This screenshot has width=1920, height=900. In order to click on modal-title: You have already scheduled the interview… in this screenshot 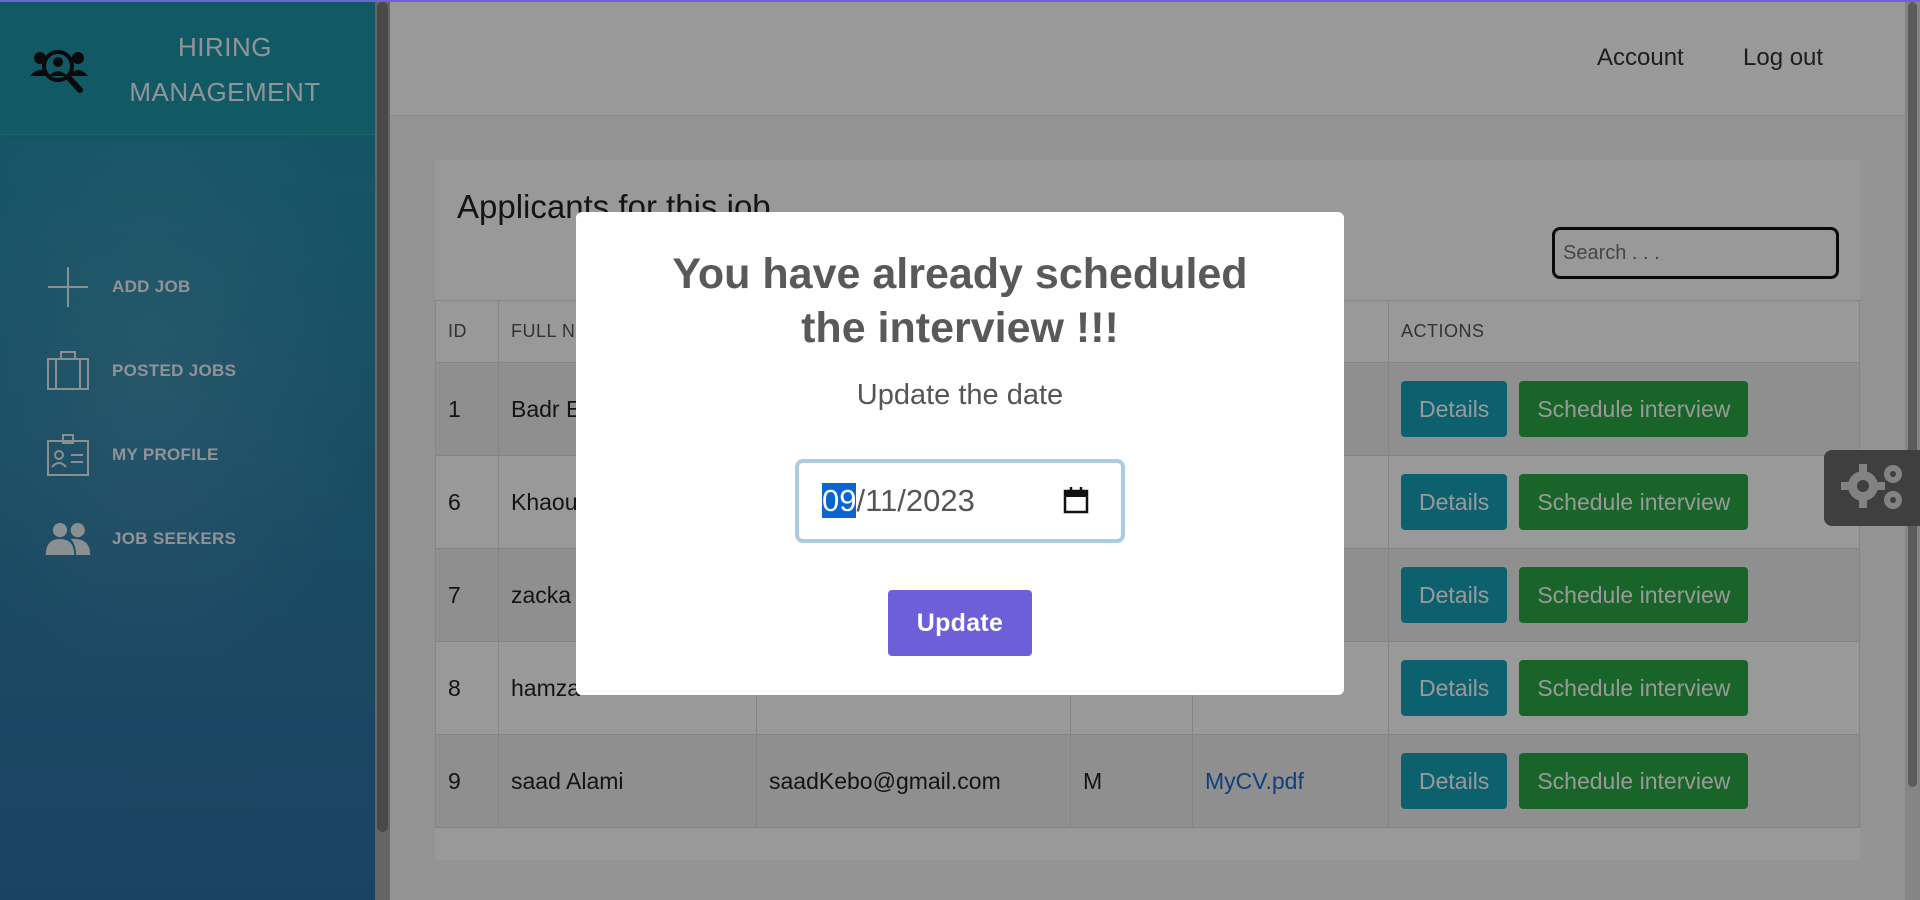, I will do `click(960, 301)`.